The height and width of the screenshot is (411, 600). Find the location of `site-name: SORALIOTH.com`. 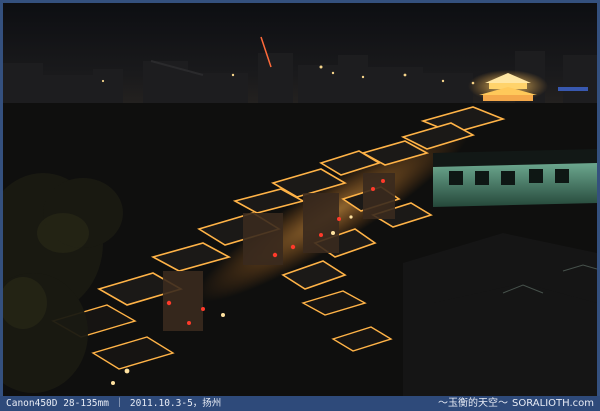

site-name: SORALIOTH.com is located at coordinates (553, 403).